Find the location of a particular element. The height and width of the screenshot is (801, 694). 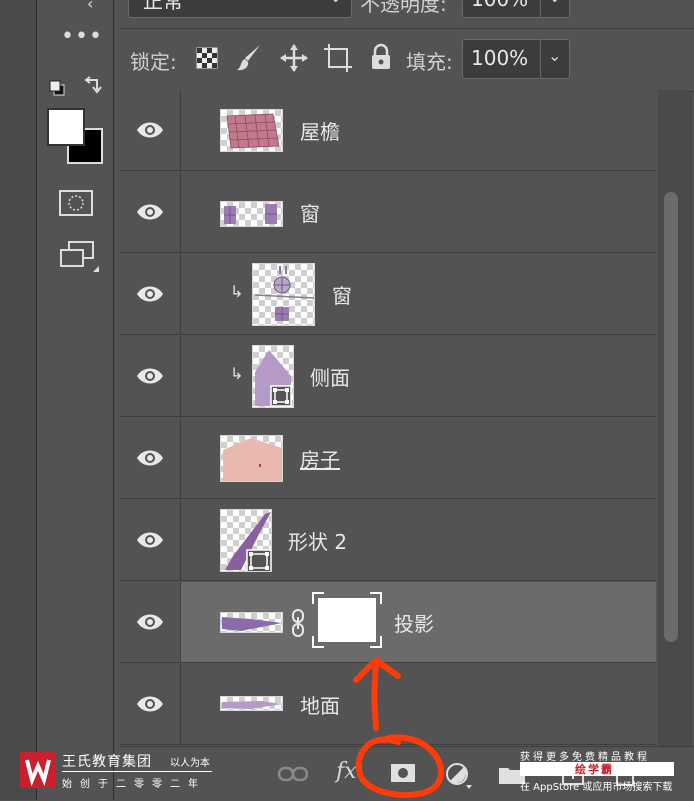

layer-row: ↳ 侧面 is located at coordinates (388, 376).